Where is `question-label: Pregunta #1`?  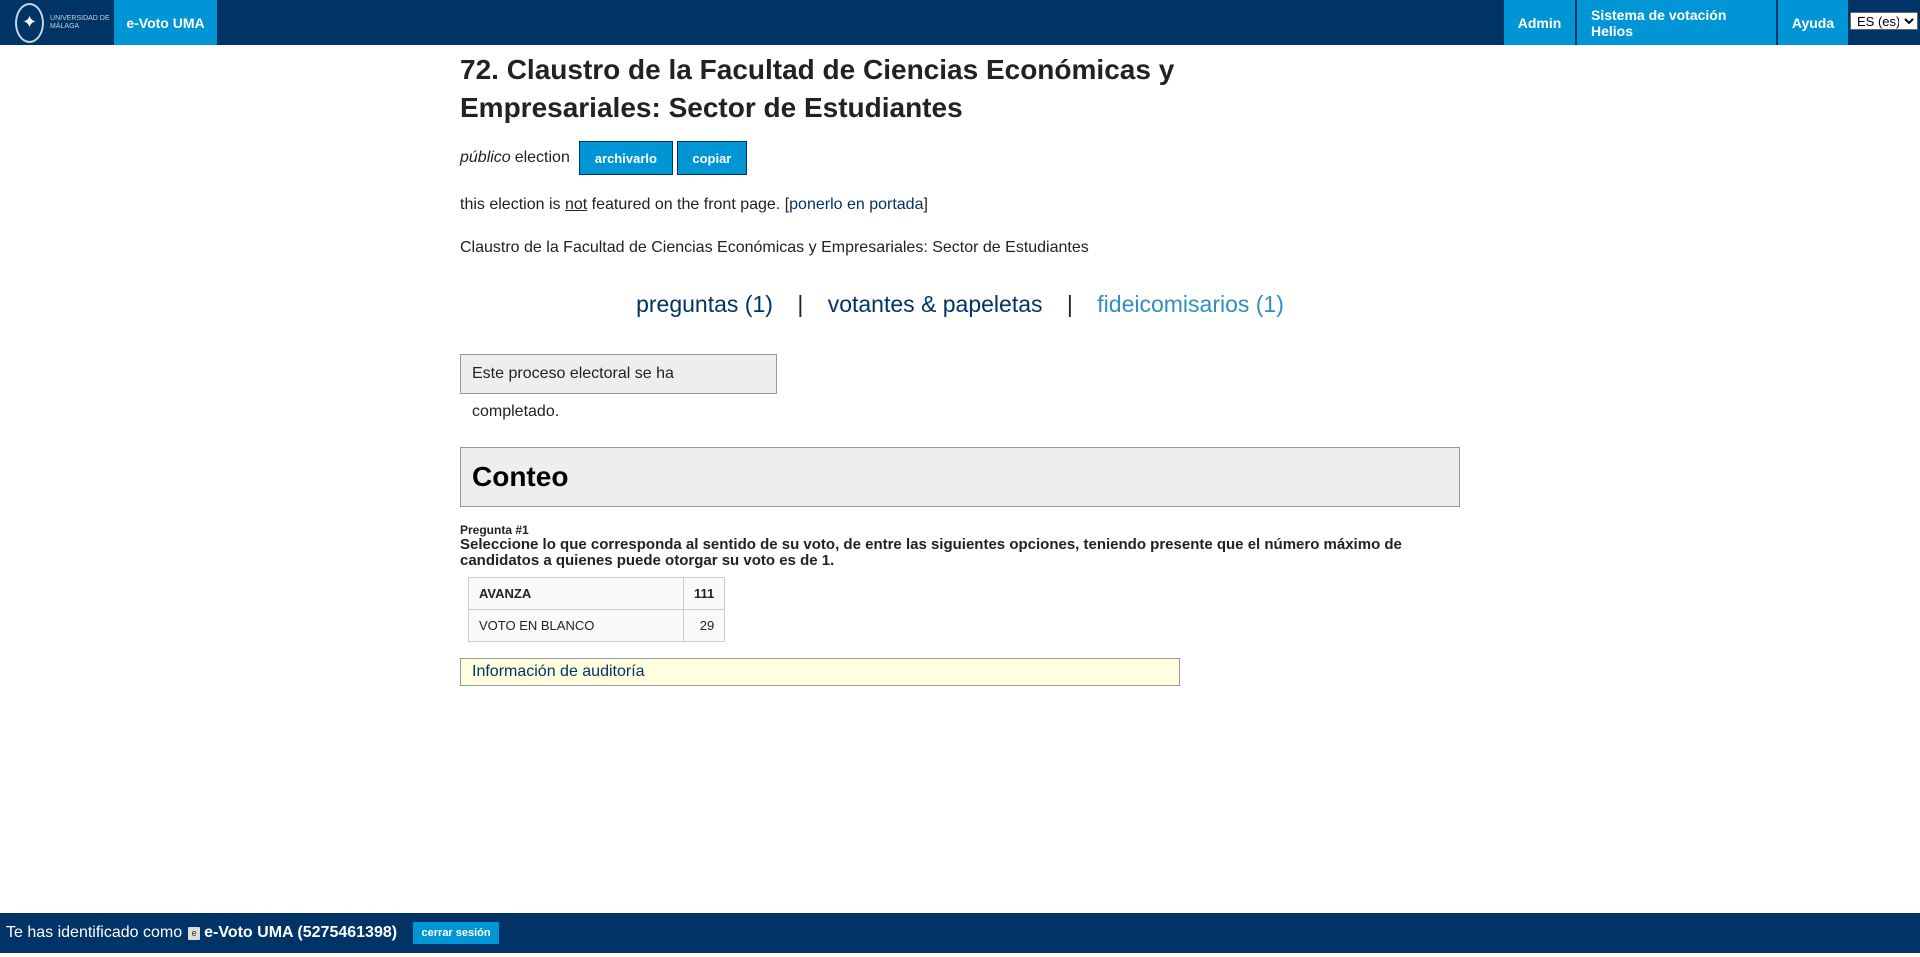
question-label: Pregunta #1 is located at coordinates (494, 530).